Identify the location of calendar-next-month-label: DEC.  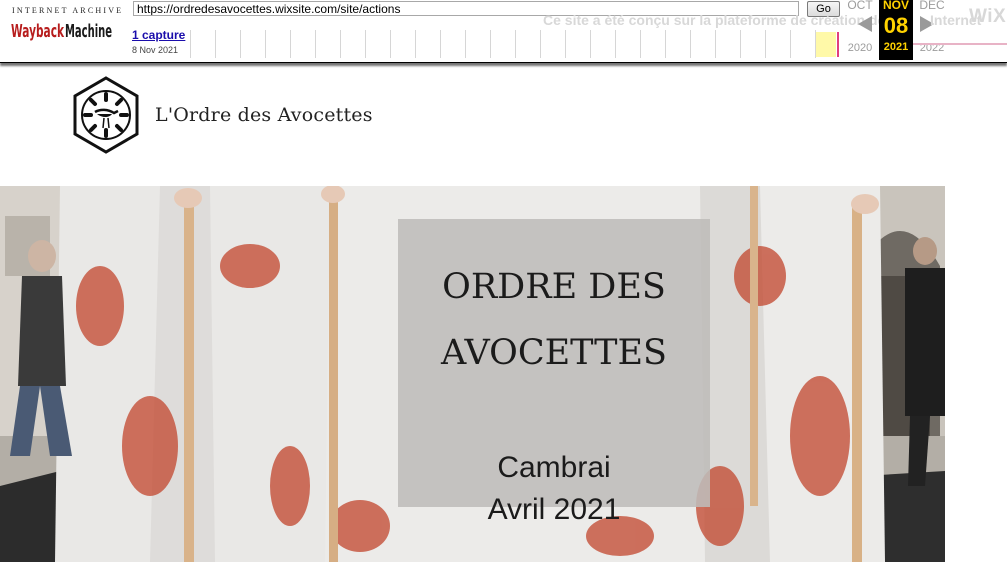
(932, 6).